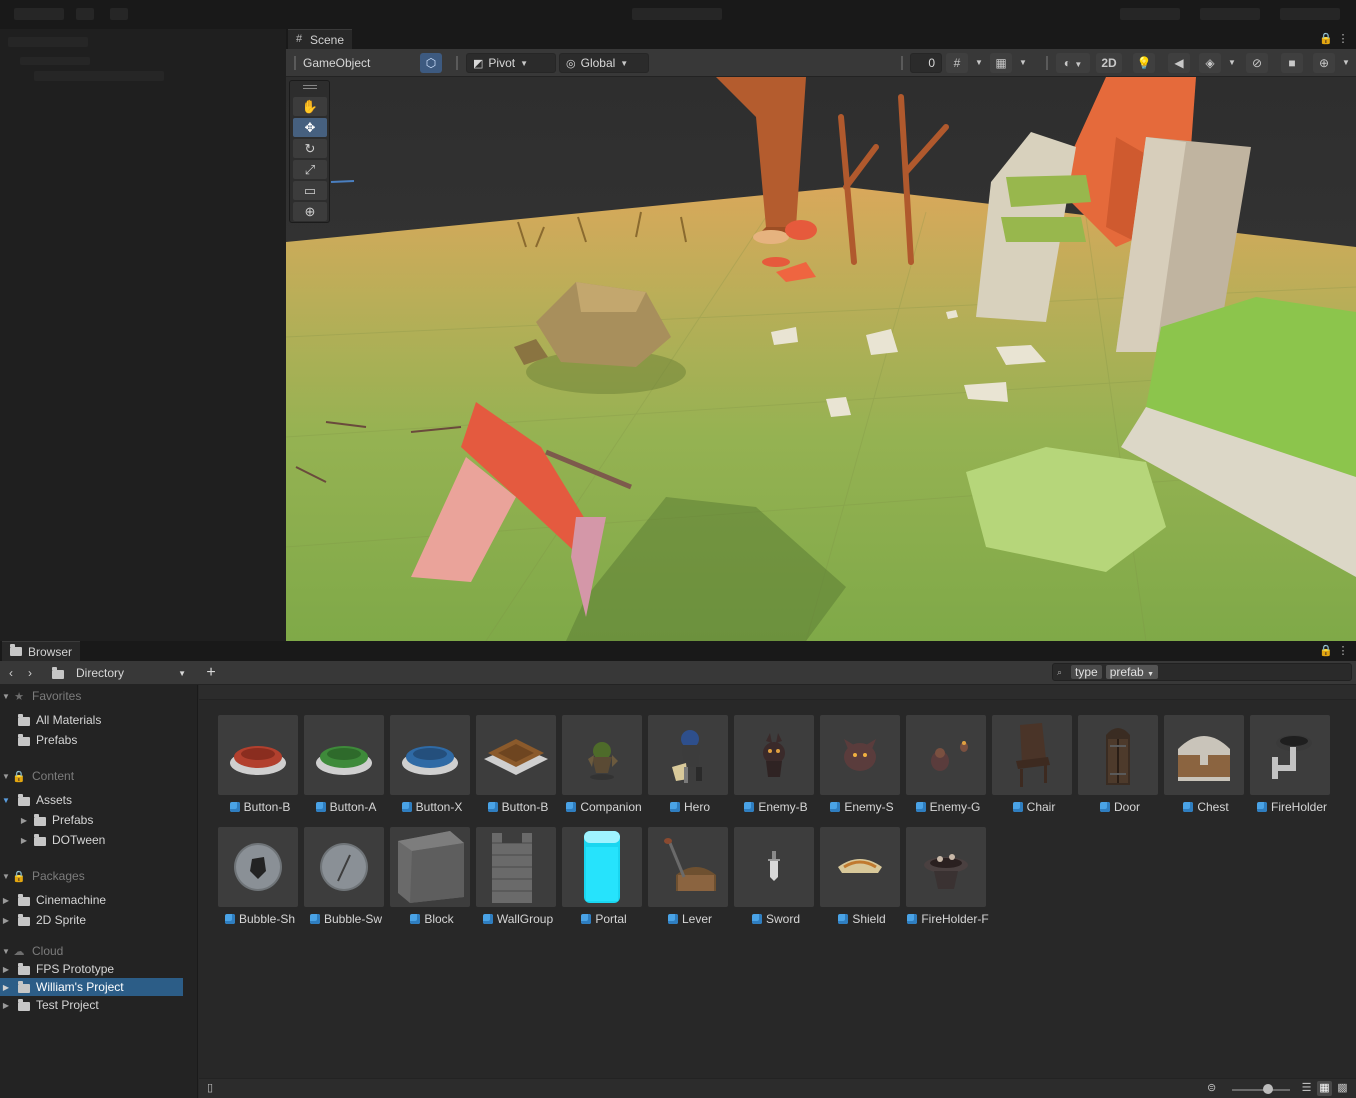 The image size is (1356, 1098). Describe the element at coordinates (1073, 63) in the screenshot. I see `shading-mode-icon: ◐ ▼` at that location.